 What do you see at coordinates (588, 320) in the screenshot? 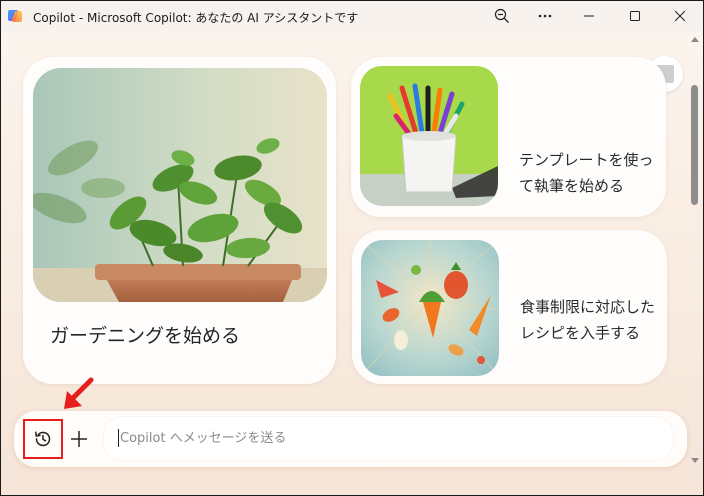
I see `card-label-recipes: 食事制限に対応したレシピを入手する` at bounding box center [588, 320].